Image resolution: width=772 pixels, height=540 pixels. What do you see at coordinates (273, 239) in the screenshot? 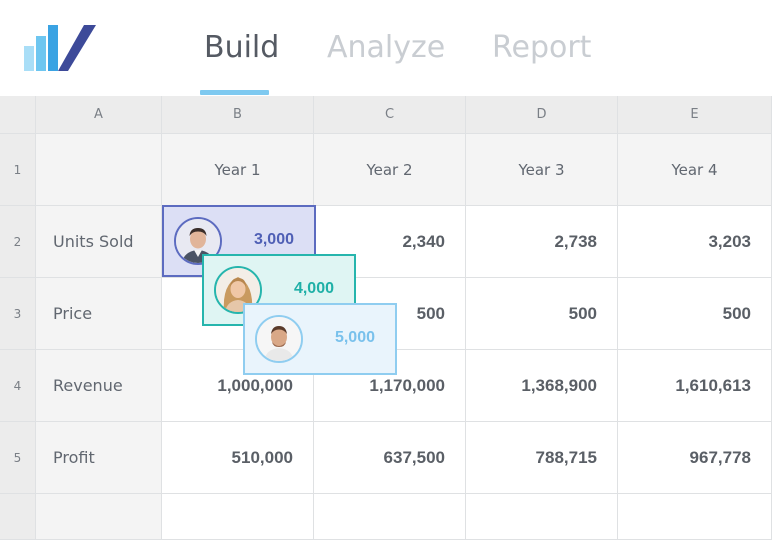
I see `card-value: 3,000` at bounding box center [273, 239].